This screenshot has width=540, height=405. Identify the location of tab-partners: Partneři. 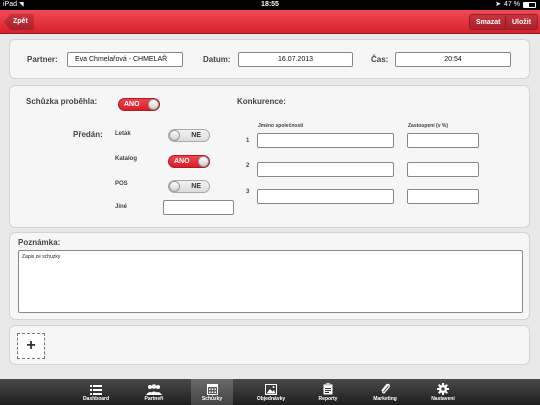
(154, 392).